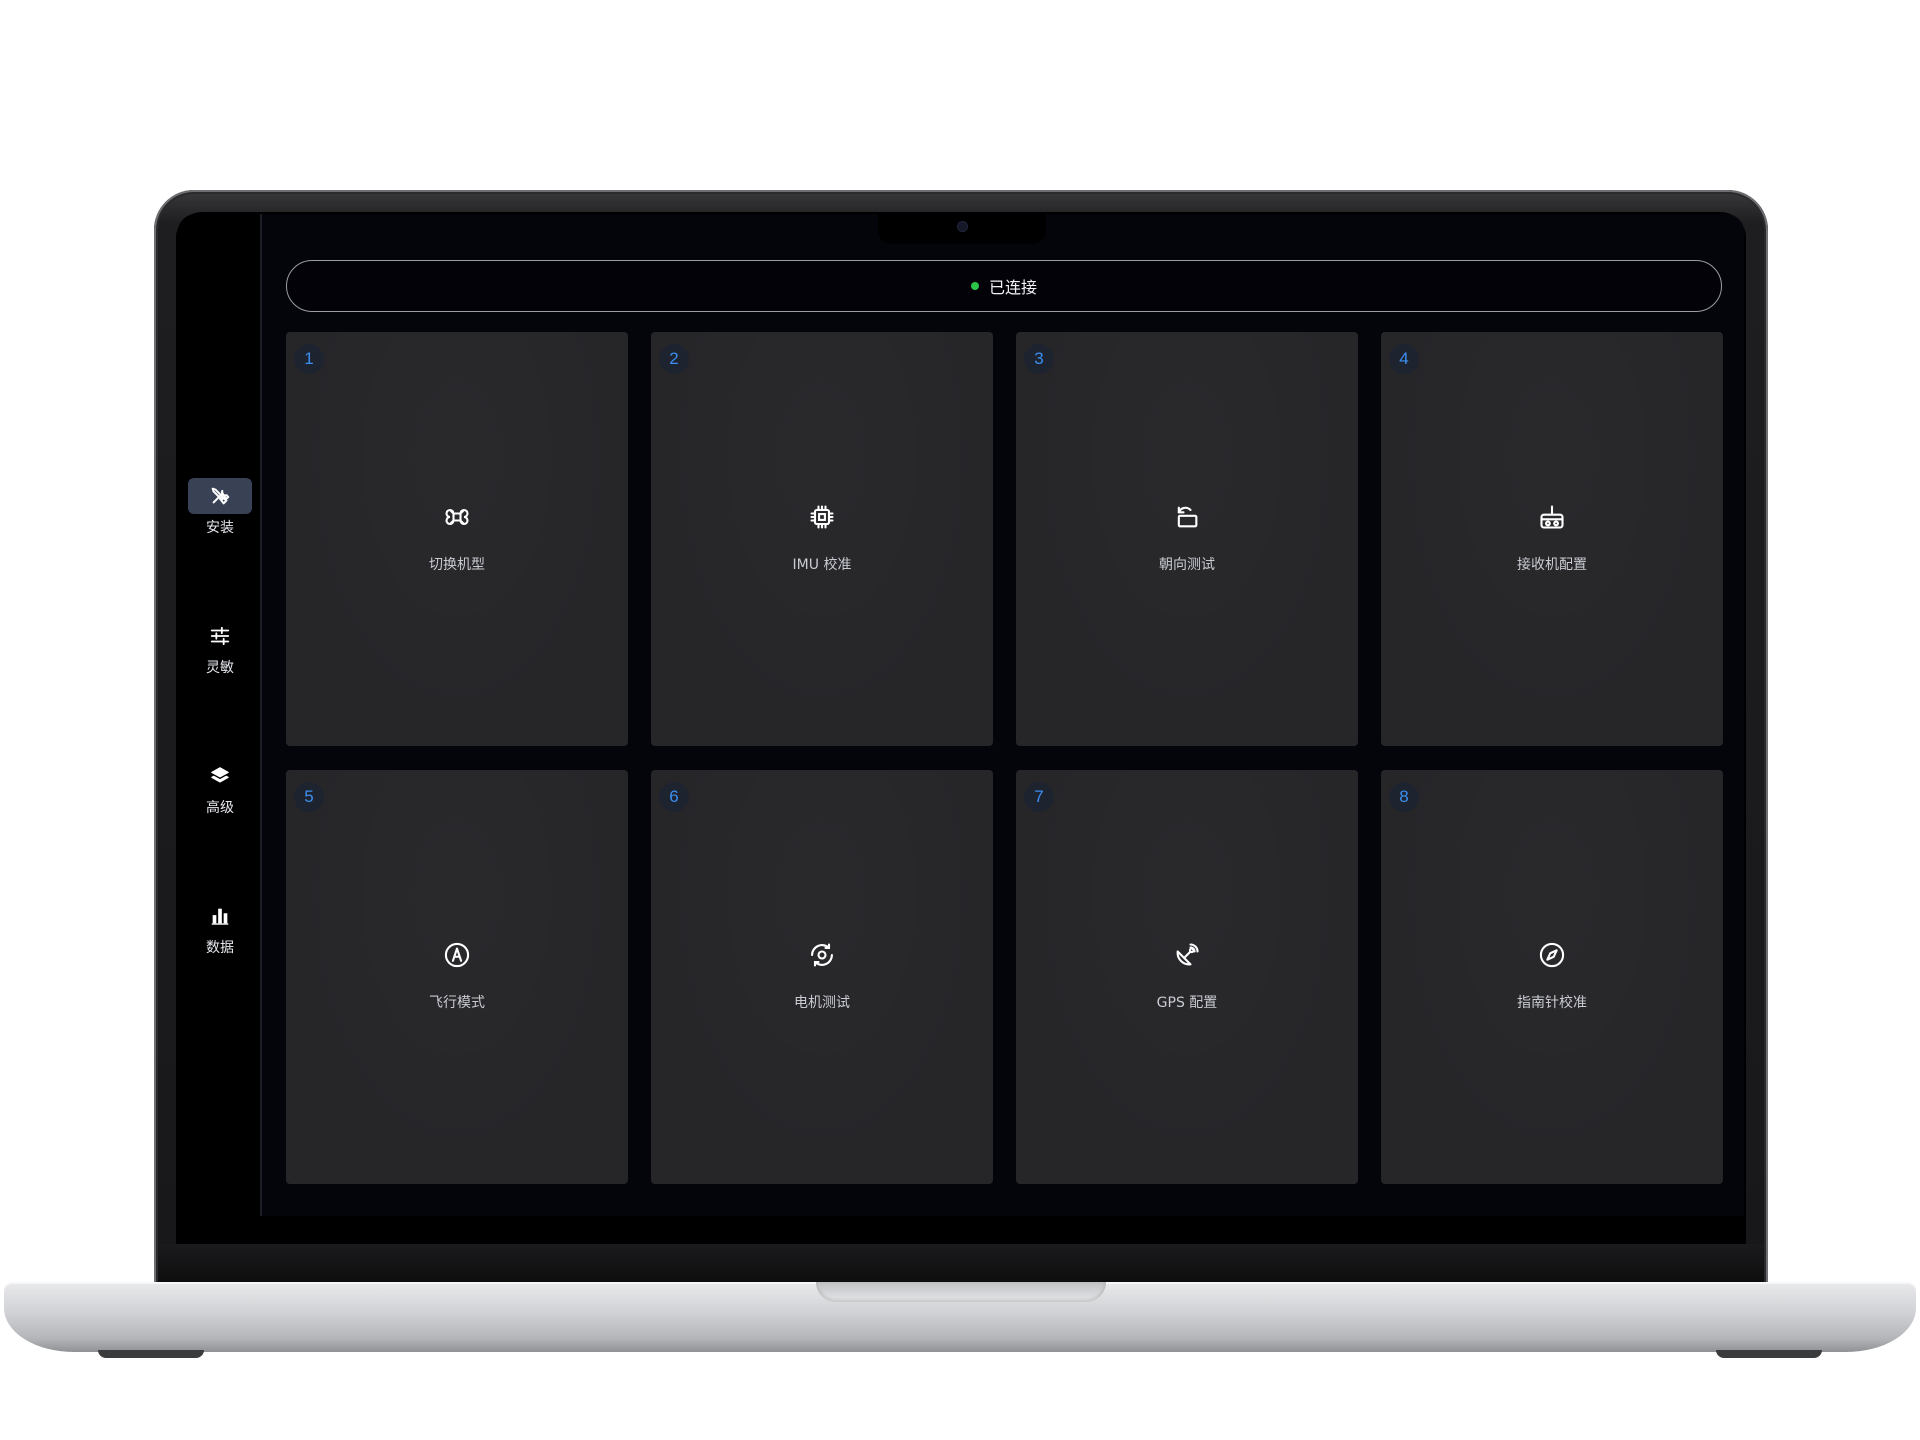  Describe the element at coordinates (220, 916) in the screenshot. I see `bar-chart-icon` at that location.